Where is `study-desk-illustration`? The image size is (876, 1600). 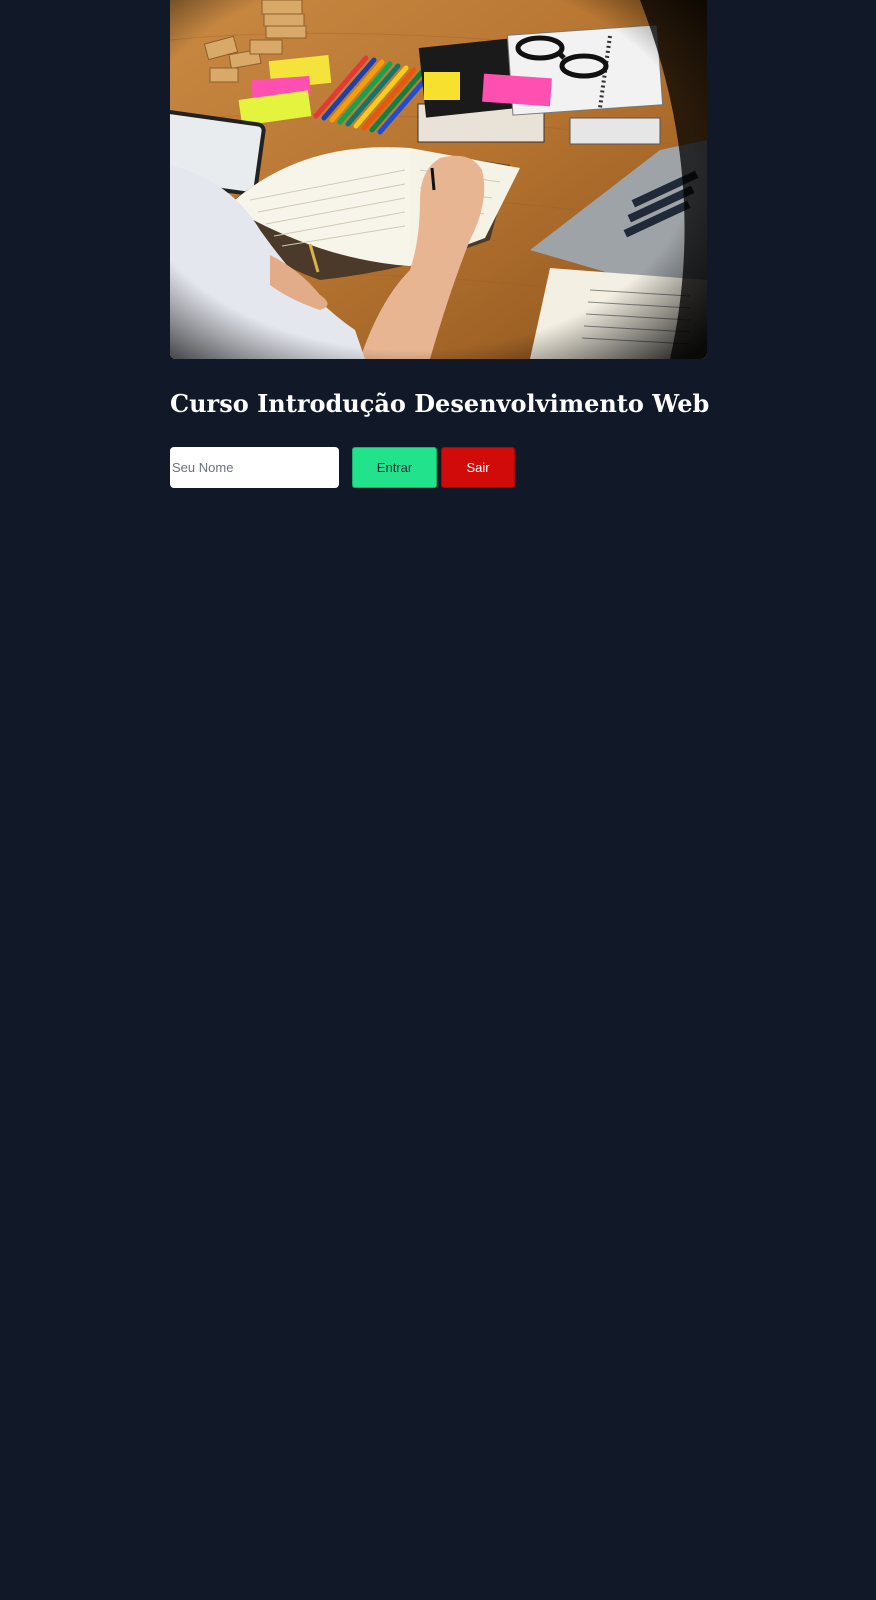
study-desk-illustration is located at coordinates (438, 179).